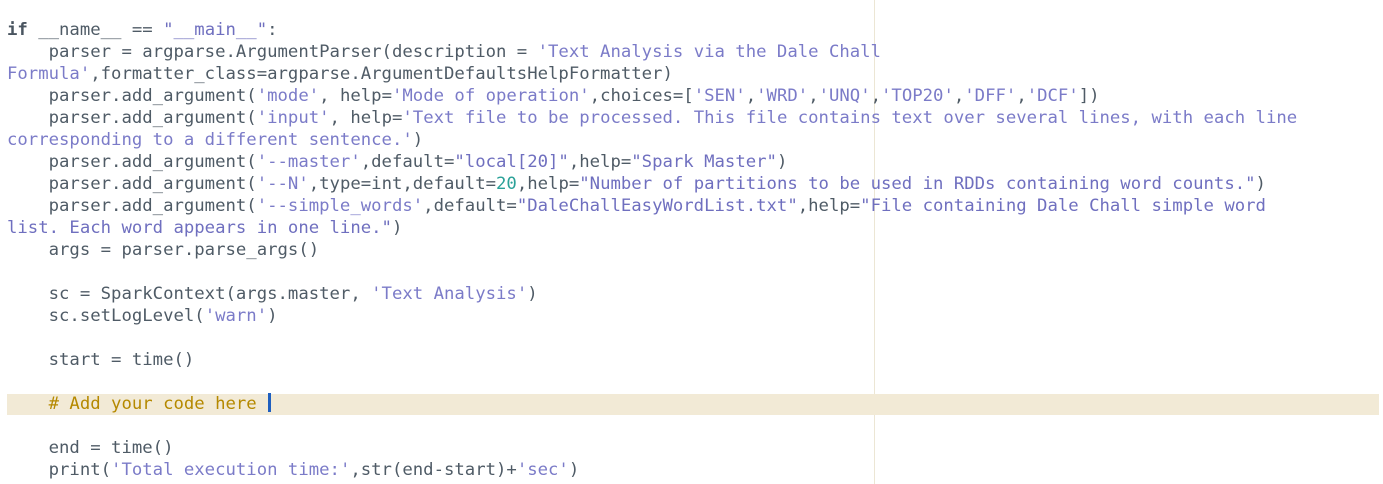 The width and height of the screenshot is (1383, 484). I want to click on code-token: 'Mode of operation', so click(490, 96).